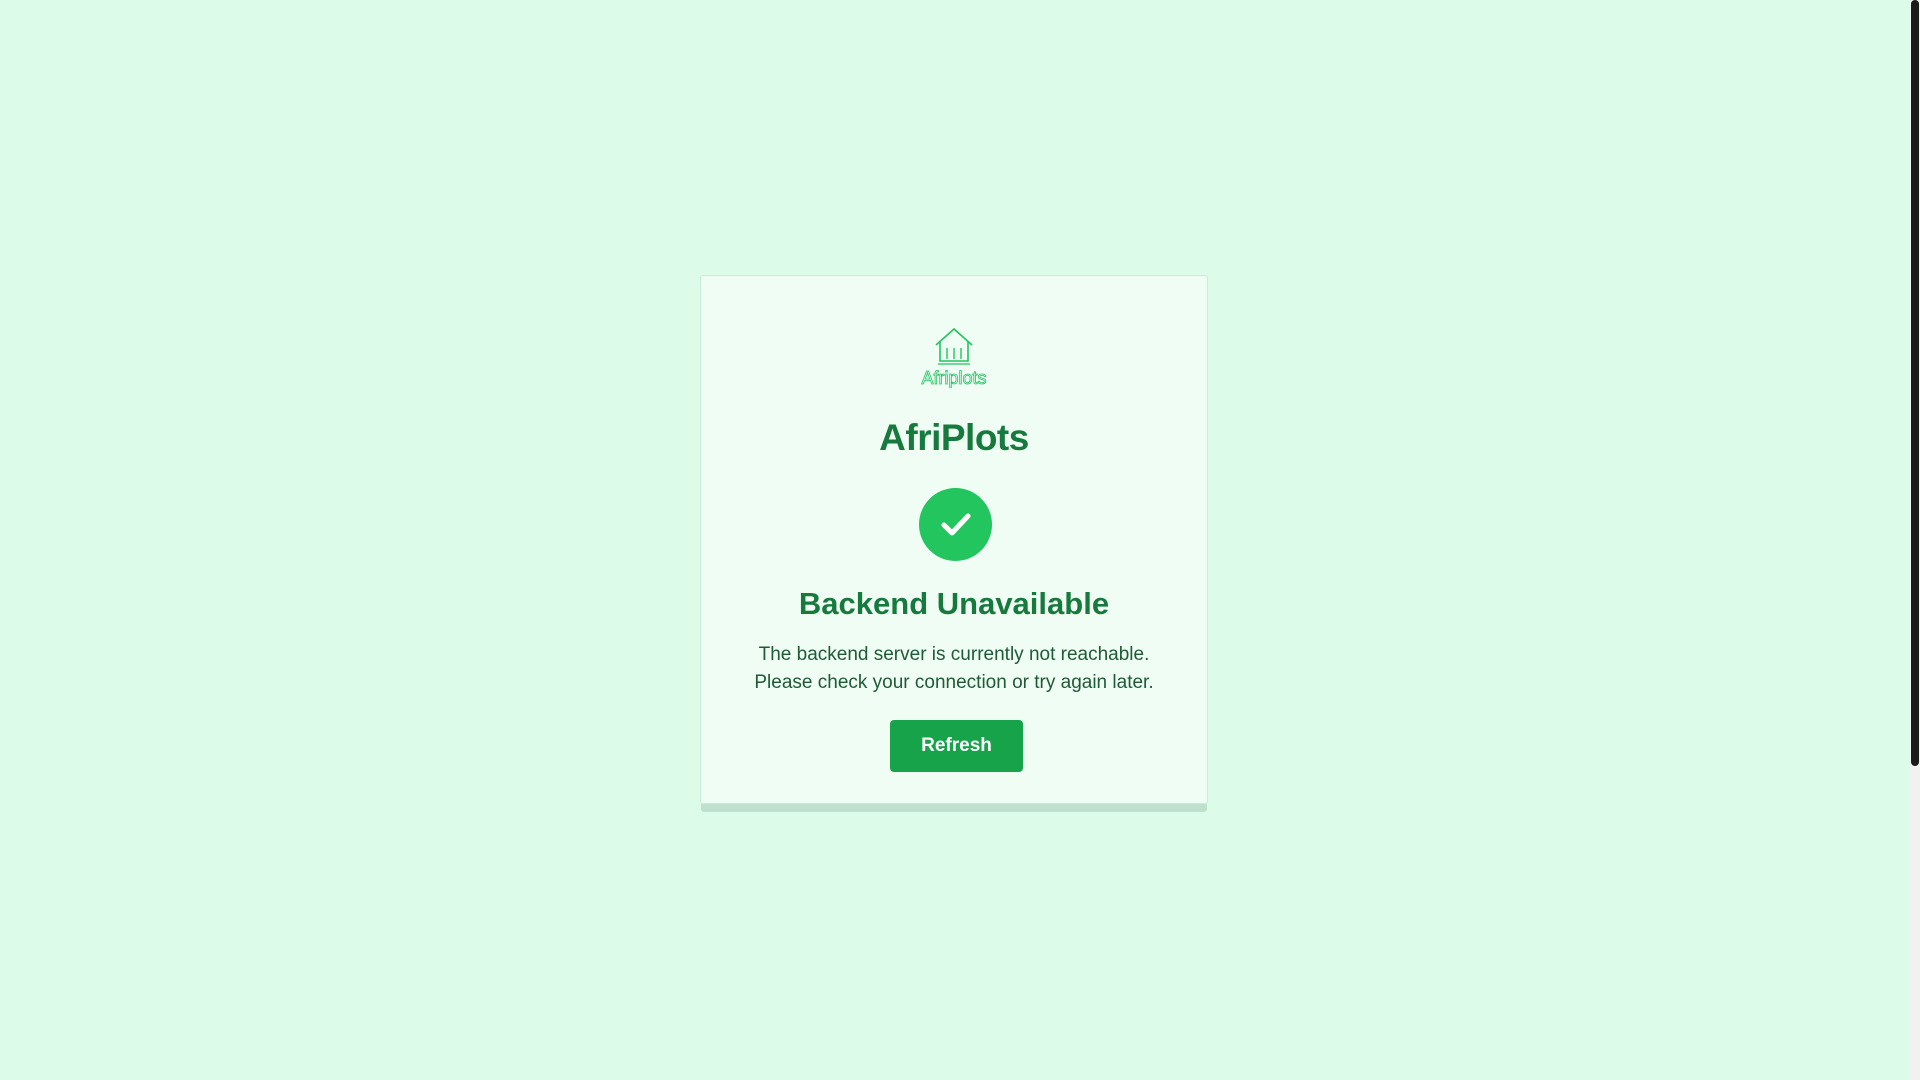  What do you see at coordinates (954, 357) in the screenshot?
I see `afriplots-logo: Afriplots` at bounding box center [954, 357].